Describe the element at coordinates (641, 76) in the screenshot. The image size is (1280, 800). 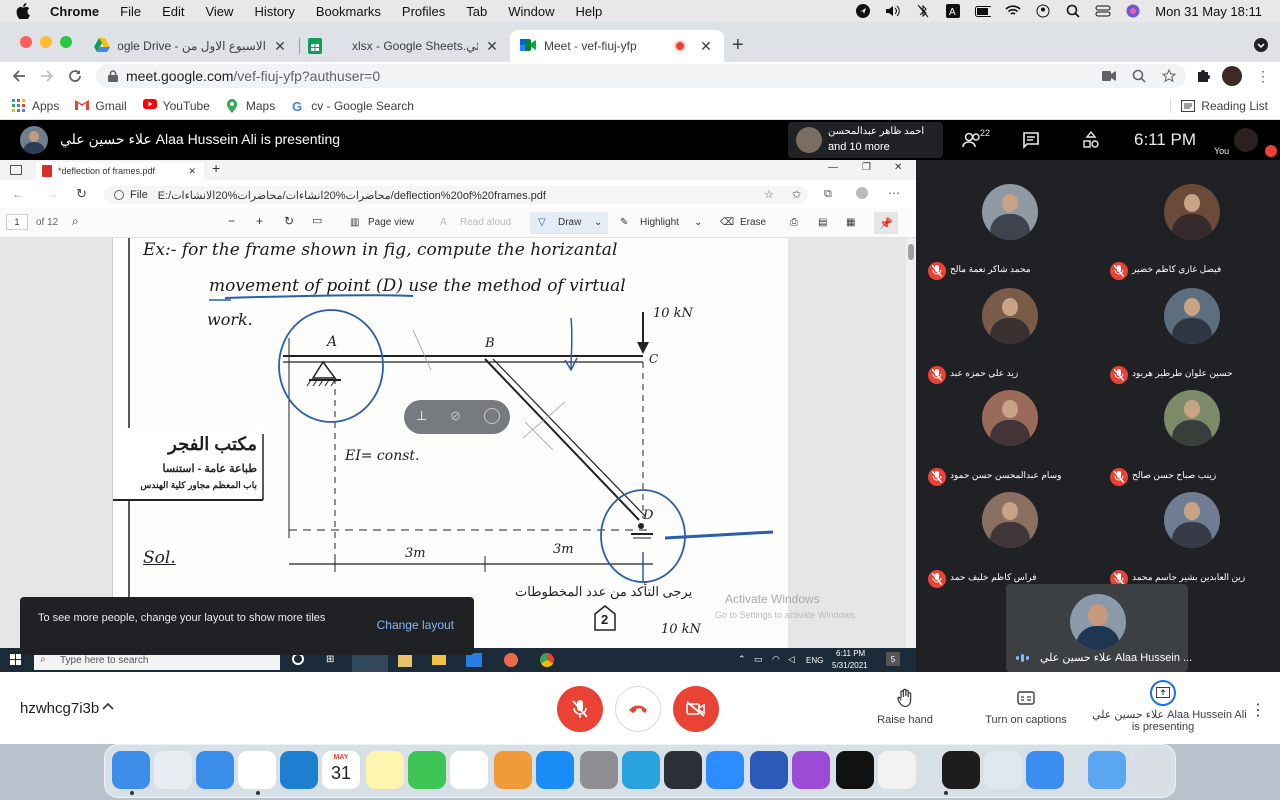
I see `address-bar: meet.google.com/vef-fiuj-yfp?authuser=0` at that location.